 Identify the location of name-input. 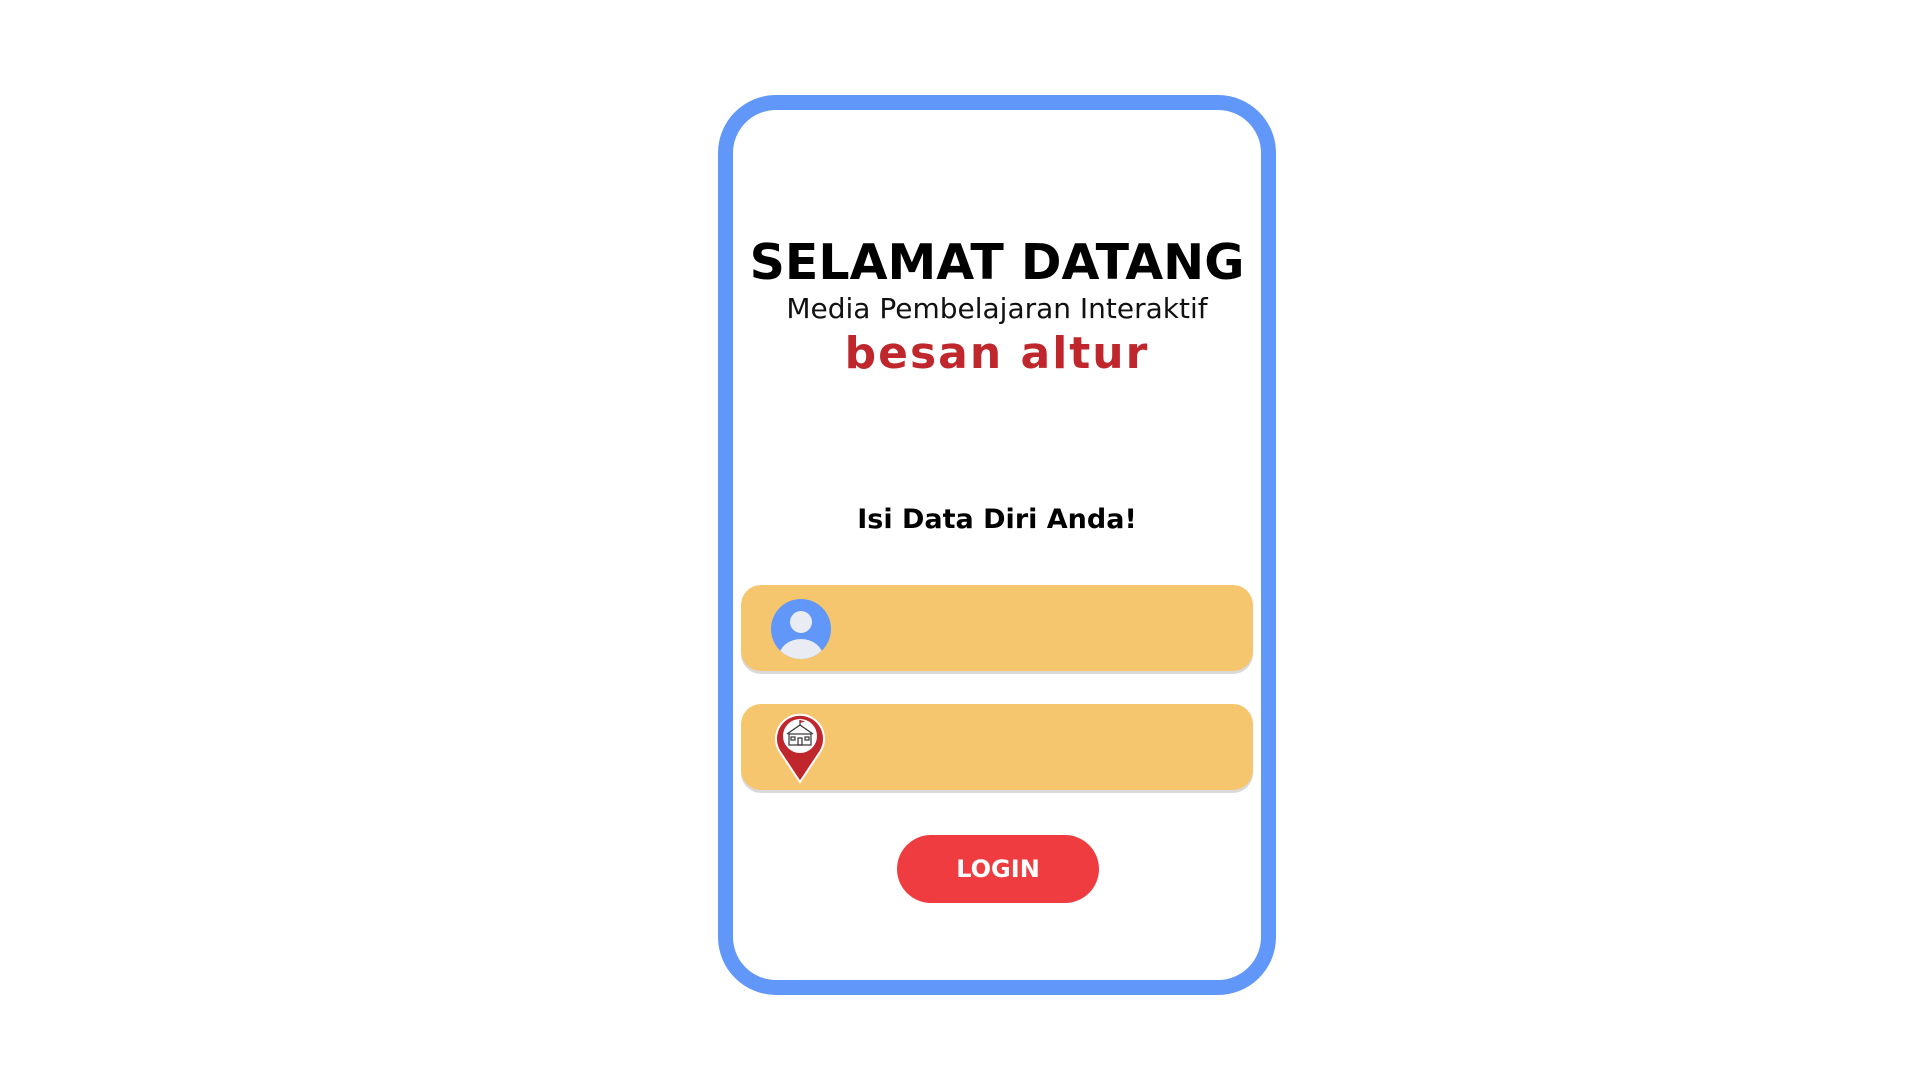
(1038, 629).